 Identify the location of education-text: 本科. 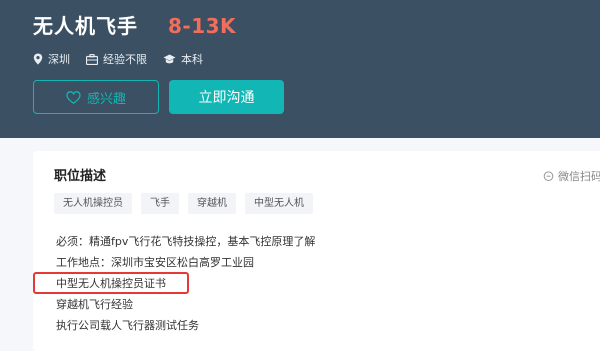
(192, 59).